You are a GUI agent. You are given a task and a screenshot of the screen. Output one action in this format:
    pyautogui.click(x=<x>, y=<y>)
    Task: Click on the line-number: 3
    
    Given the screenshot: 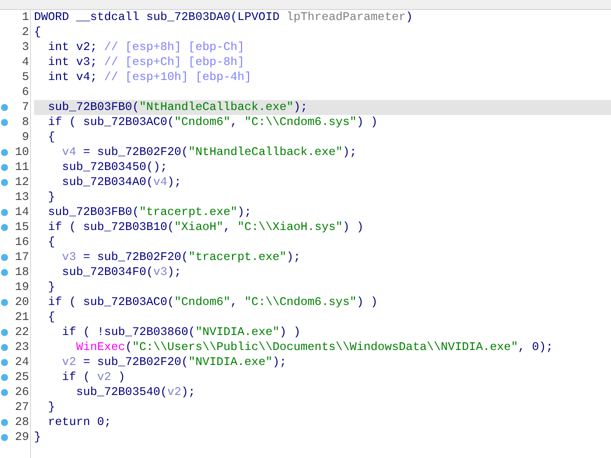 What is the action you would take?
    pyautogui.click(x=25, y=47)
    